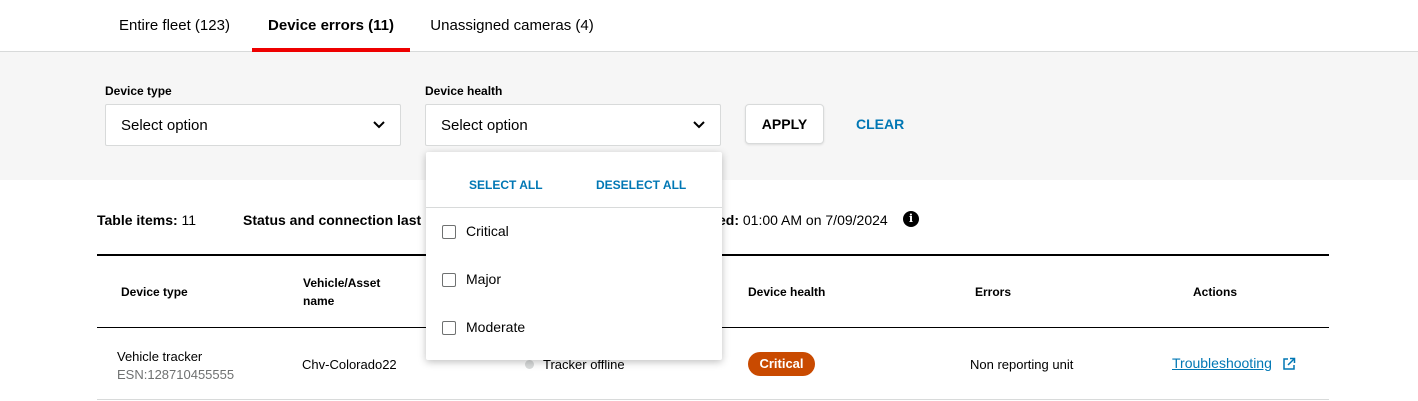 The width and height of the screenshot is (1418, 401). I want to click on tab-label: Device errors (11), so click(331, 25).